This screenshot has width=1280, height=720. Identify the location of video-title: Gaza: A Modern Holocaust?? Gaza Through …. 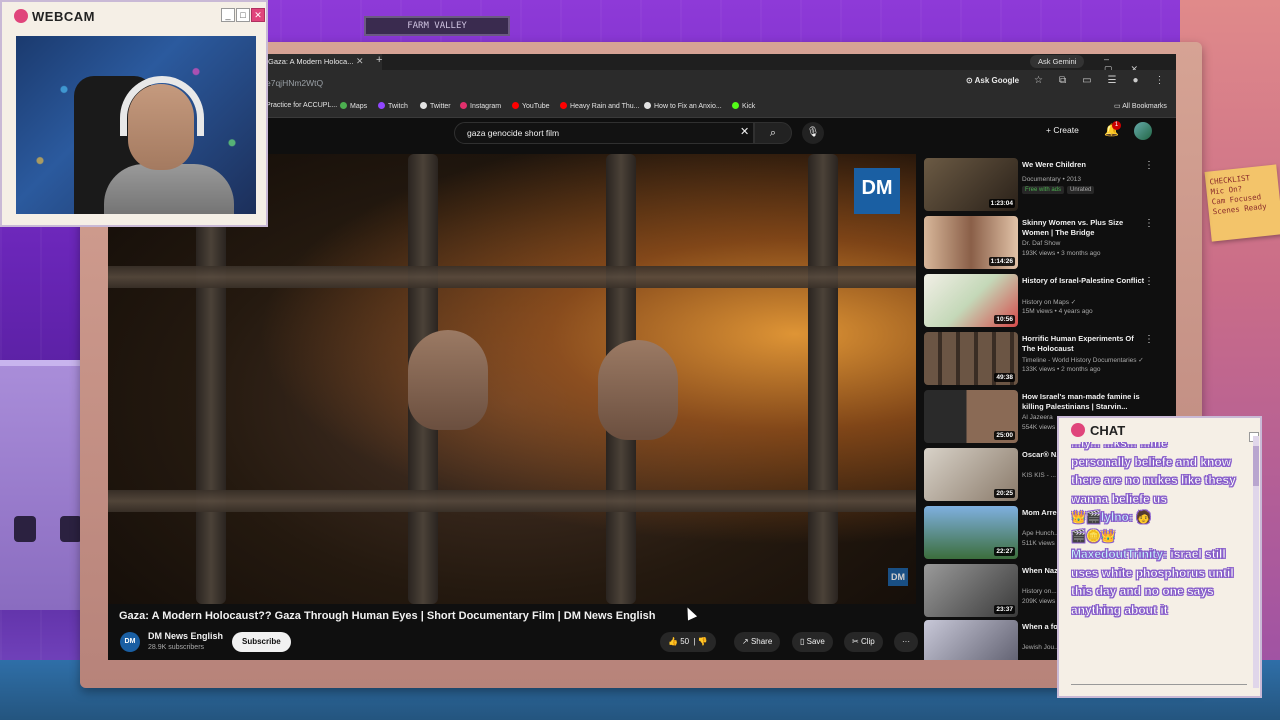
(387, 616).